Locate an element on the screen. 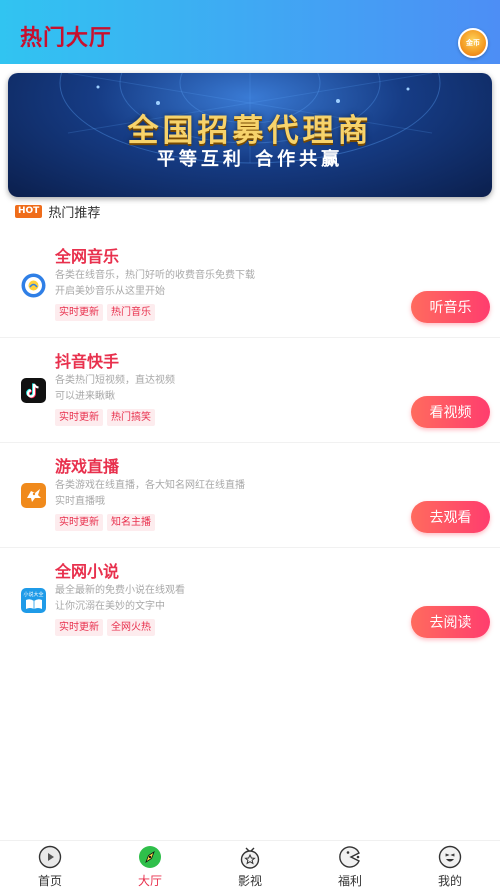 The image size is (500, 890). item-description-line: 各类热门短视频，直达视频 is located at coordinates (115, 380).